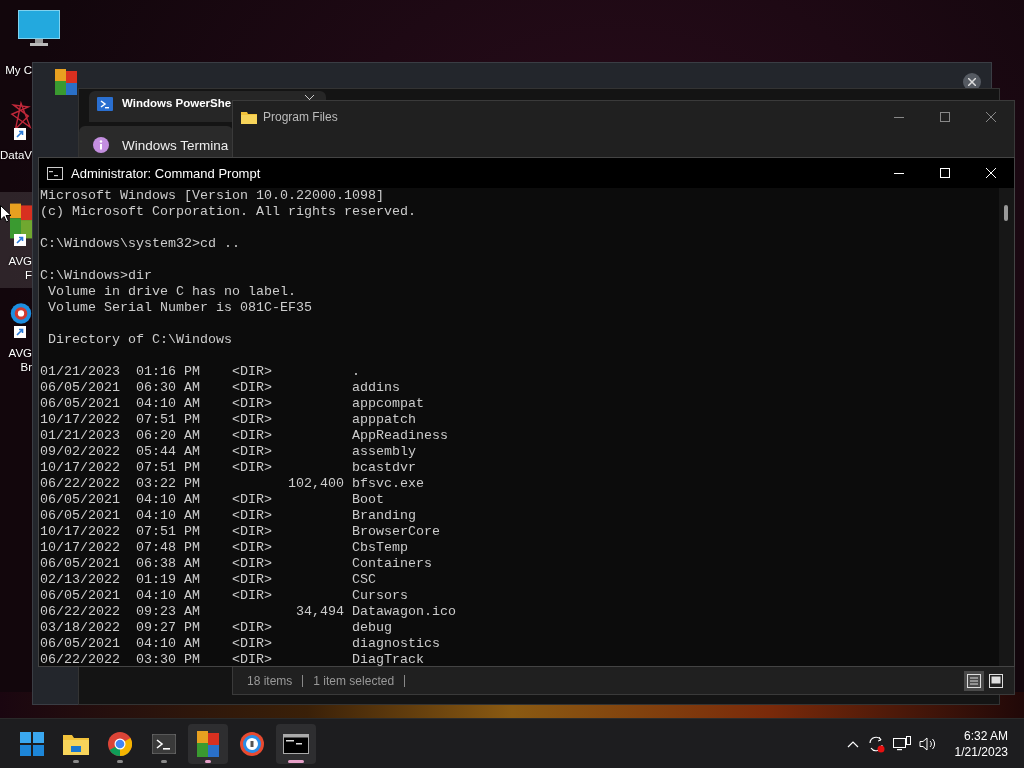  I want to click on browser-logo-icon, so click(252, 743).